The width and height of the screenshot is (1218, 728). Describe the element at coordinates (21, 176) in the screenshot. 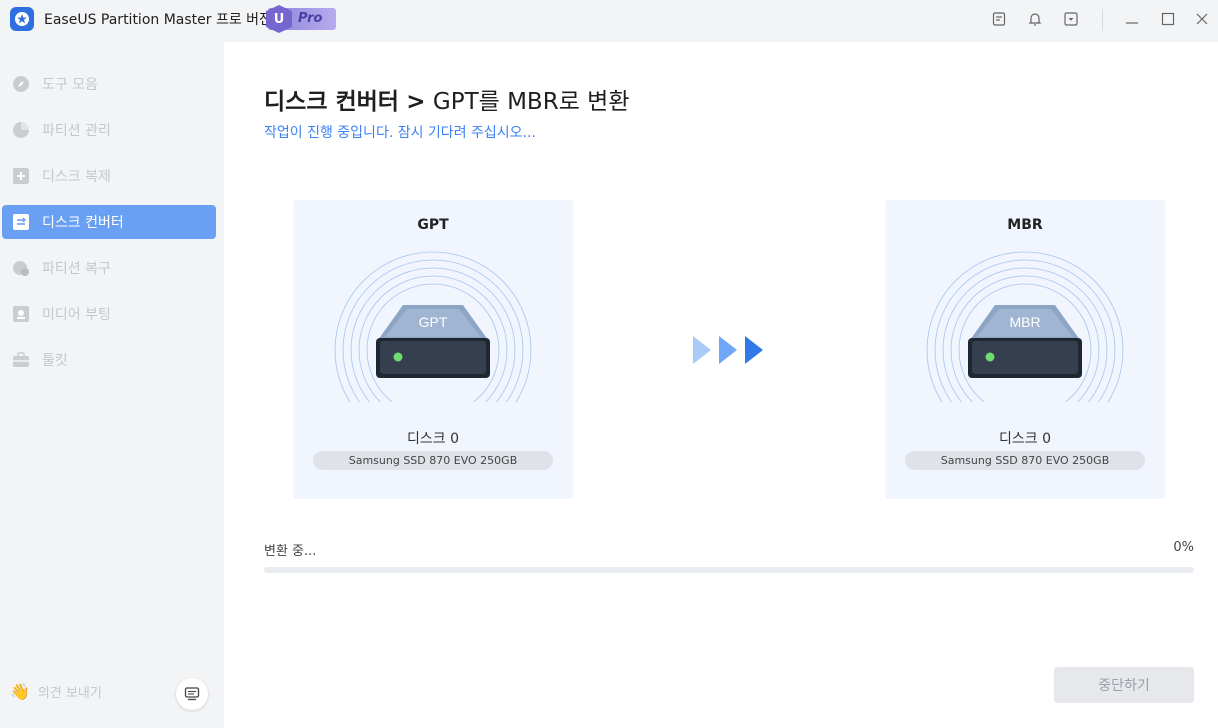

I see `clone-icon` at that location.